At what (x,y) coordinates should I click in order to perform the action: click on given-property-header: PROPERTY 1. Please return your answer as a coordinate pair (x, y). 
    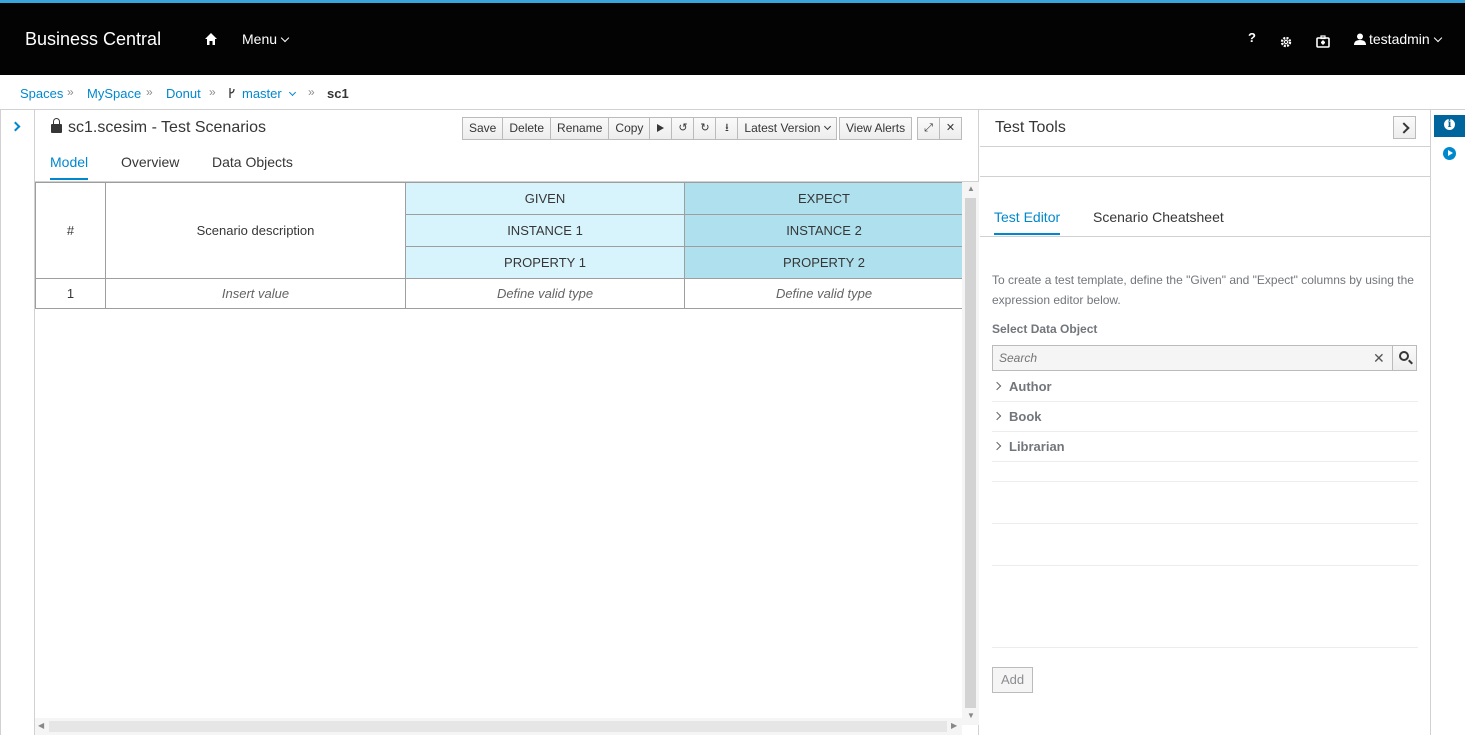
    Looking at the image, I should click on (545, 262).